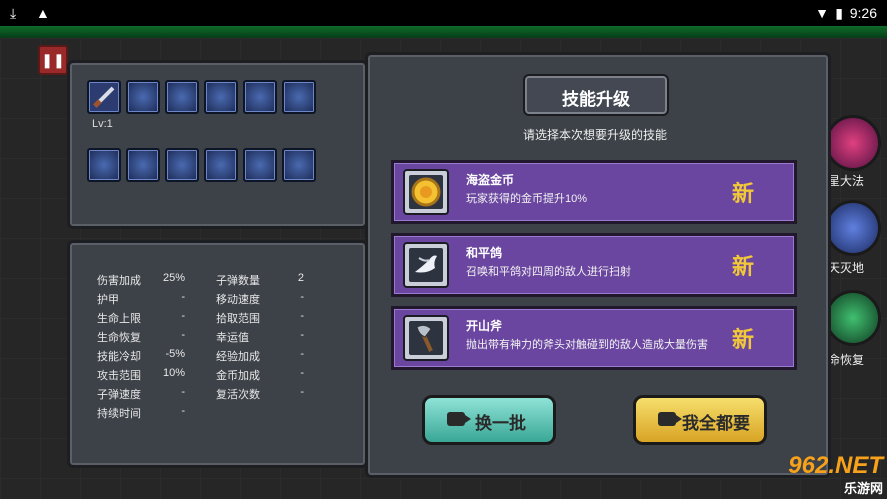 The height and width of the screenshot is (499, 887). I want to click on stat-label: 金币加成, so click(238, 376).